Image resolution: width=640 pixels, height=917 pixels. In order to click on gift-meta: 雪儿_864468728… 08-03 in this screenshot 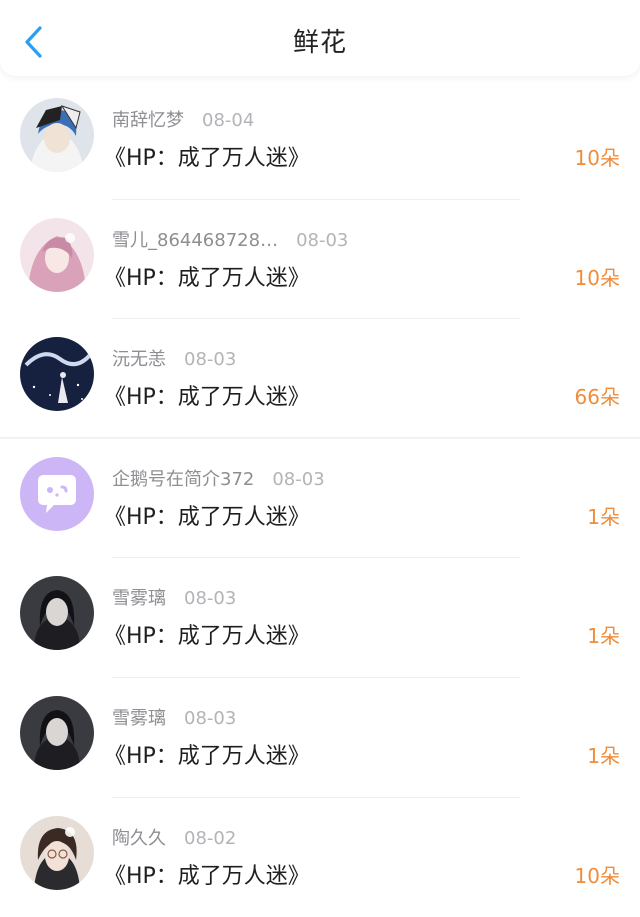, I will do `click(230, 239)`.